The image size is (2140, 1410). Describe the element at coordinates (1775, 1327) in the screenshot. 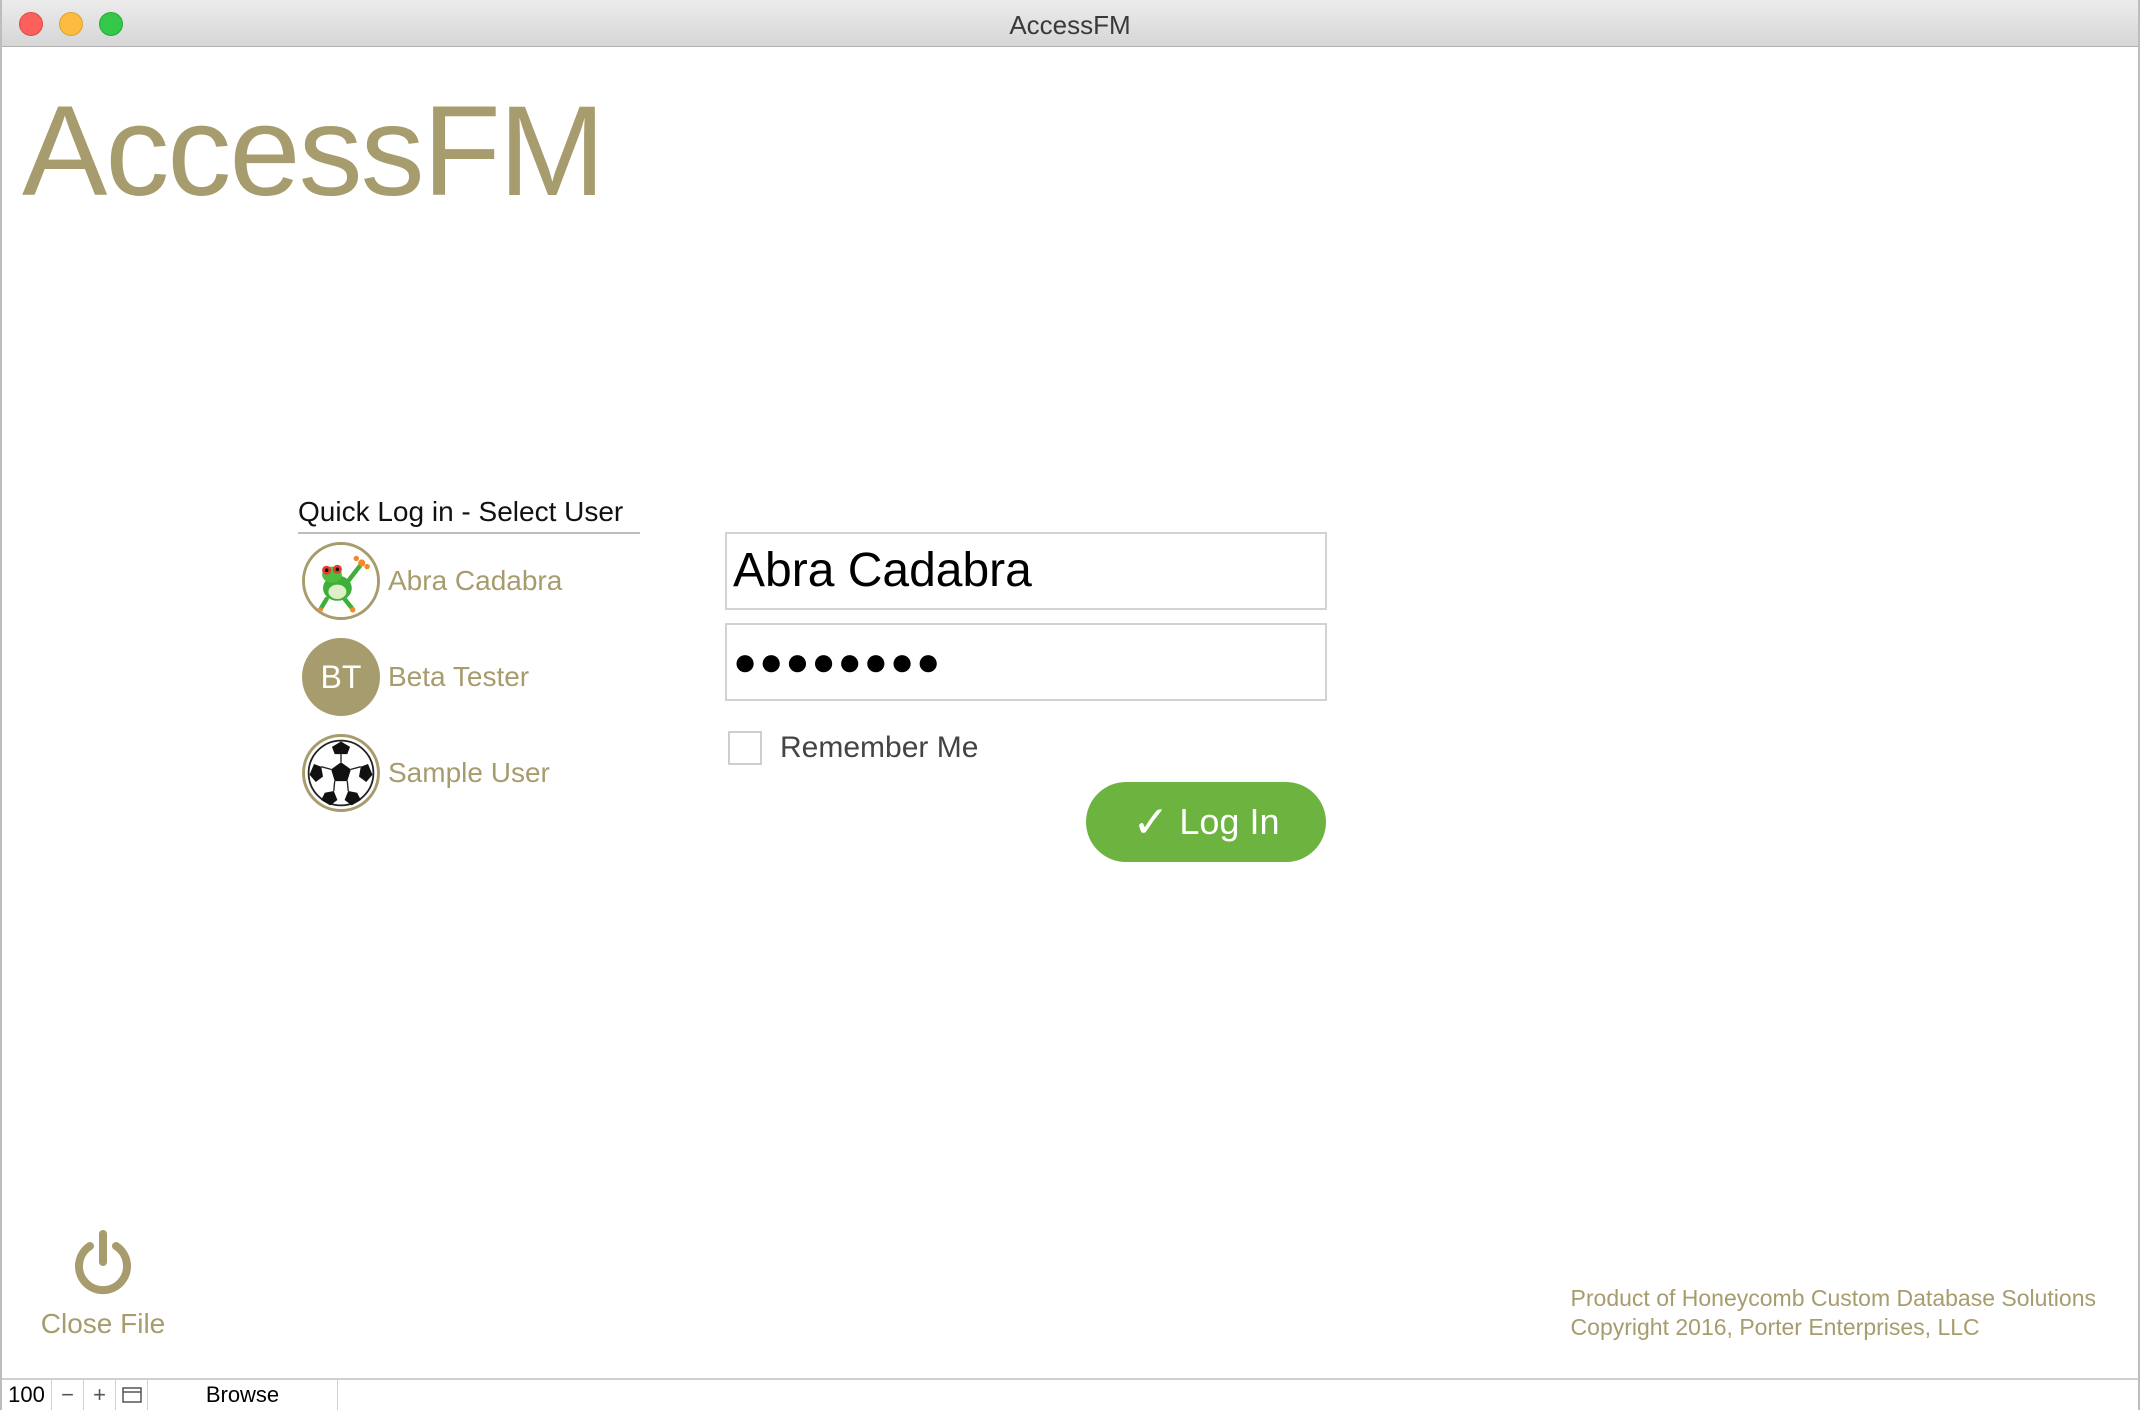

I see `footer-copyright-line: Copyright 2016, Porter Enterprises, LLC` at that location.